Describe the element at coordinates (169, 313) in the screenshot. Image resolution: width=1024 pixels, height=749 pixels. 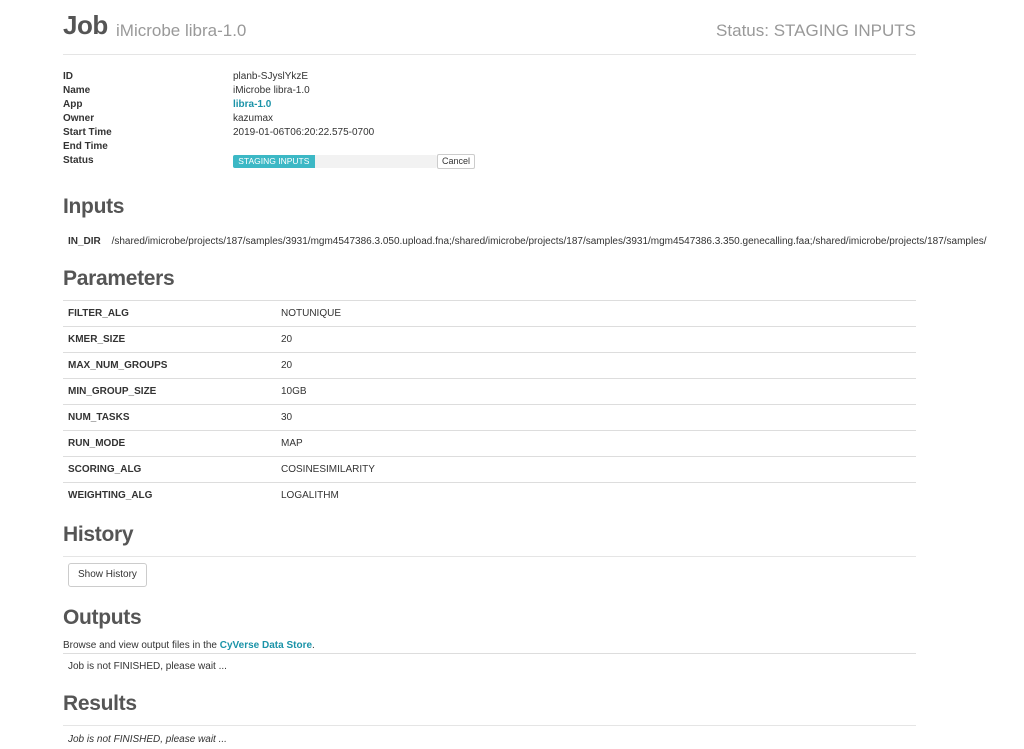
I see `param-key: FILTER_ALG` at that location.